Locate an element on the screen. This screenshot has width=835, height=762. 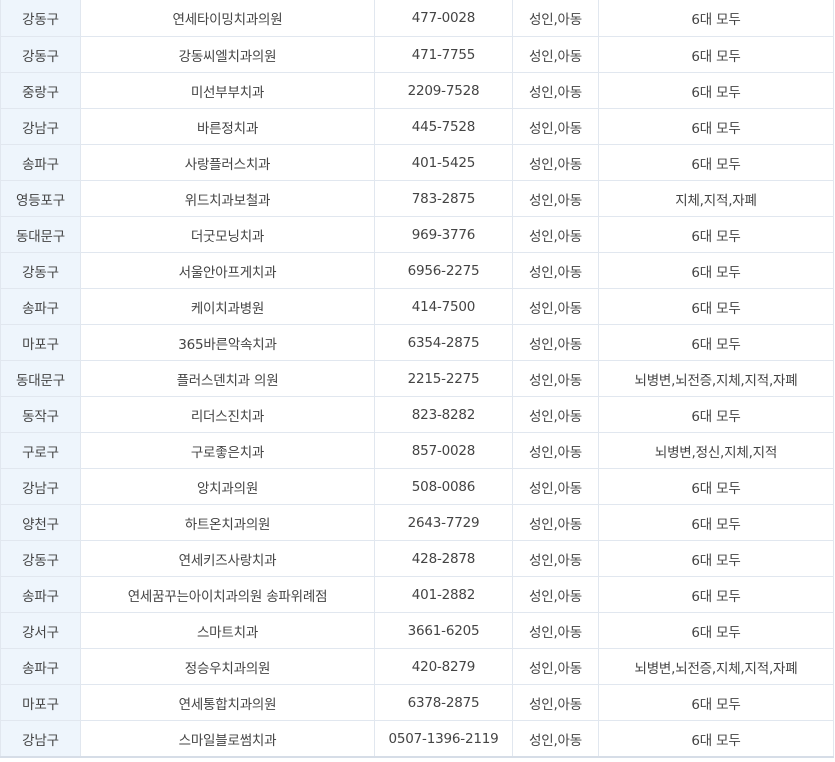
clinic-name-cell: 정승우치과의원 is located at coordinates (227, 666).